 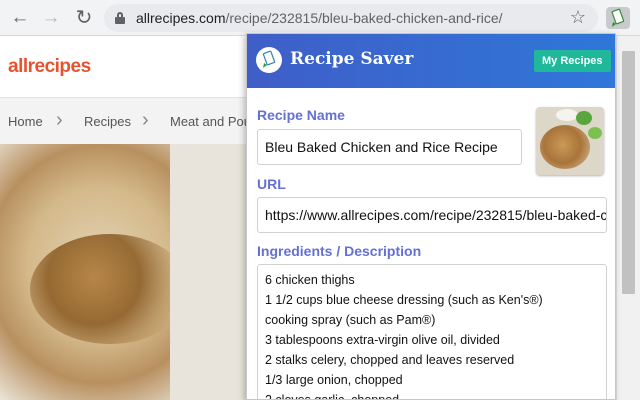 What do you see at coordinates (352, 59) in the screenshot?
I see `popup-title: Recipe Saver` at bounding box center [352, 59].